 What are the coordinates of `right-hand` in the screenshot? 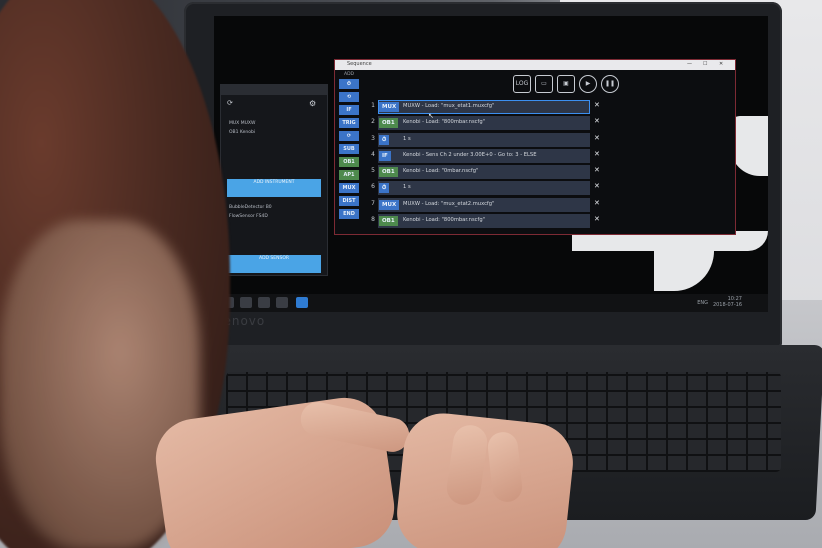 It's located at (485, 478).